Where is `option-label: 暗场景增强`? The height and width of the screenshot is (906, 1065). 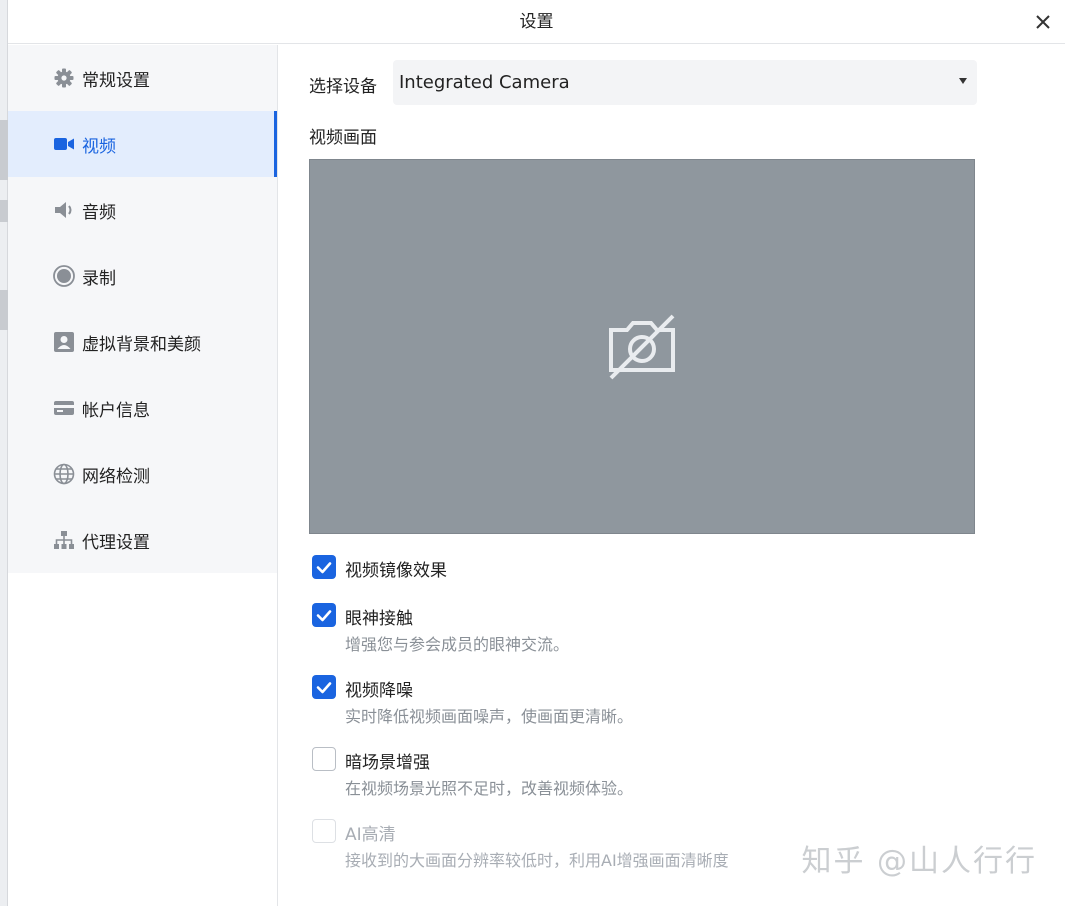 option-label: 暗场景增强 is located at coordinates (387, 763).